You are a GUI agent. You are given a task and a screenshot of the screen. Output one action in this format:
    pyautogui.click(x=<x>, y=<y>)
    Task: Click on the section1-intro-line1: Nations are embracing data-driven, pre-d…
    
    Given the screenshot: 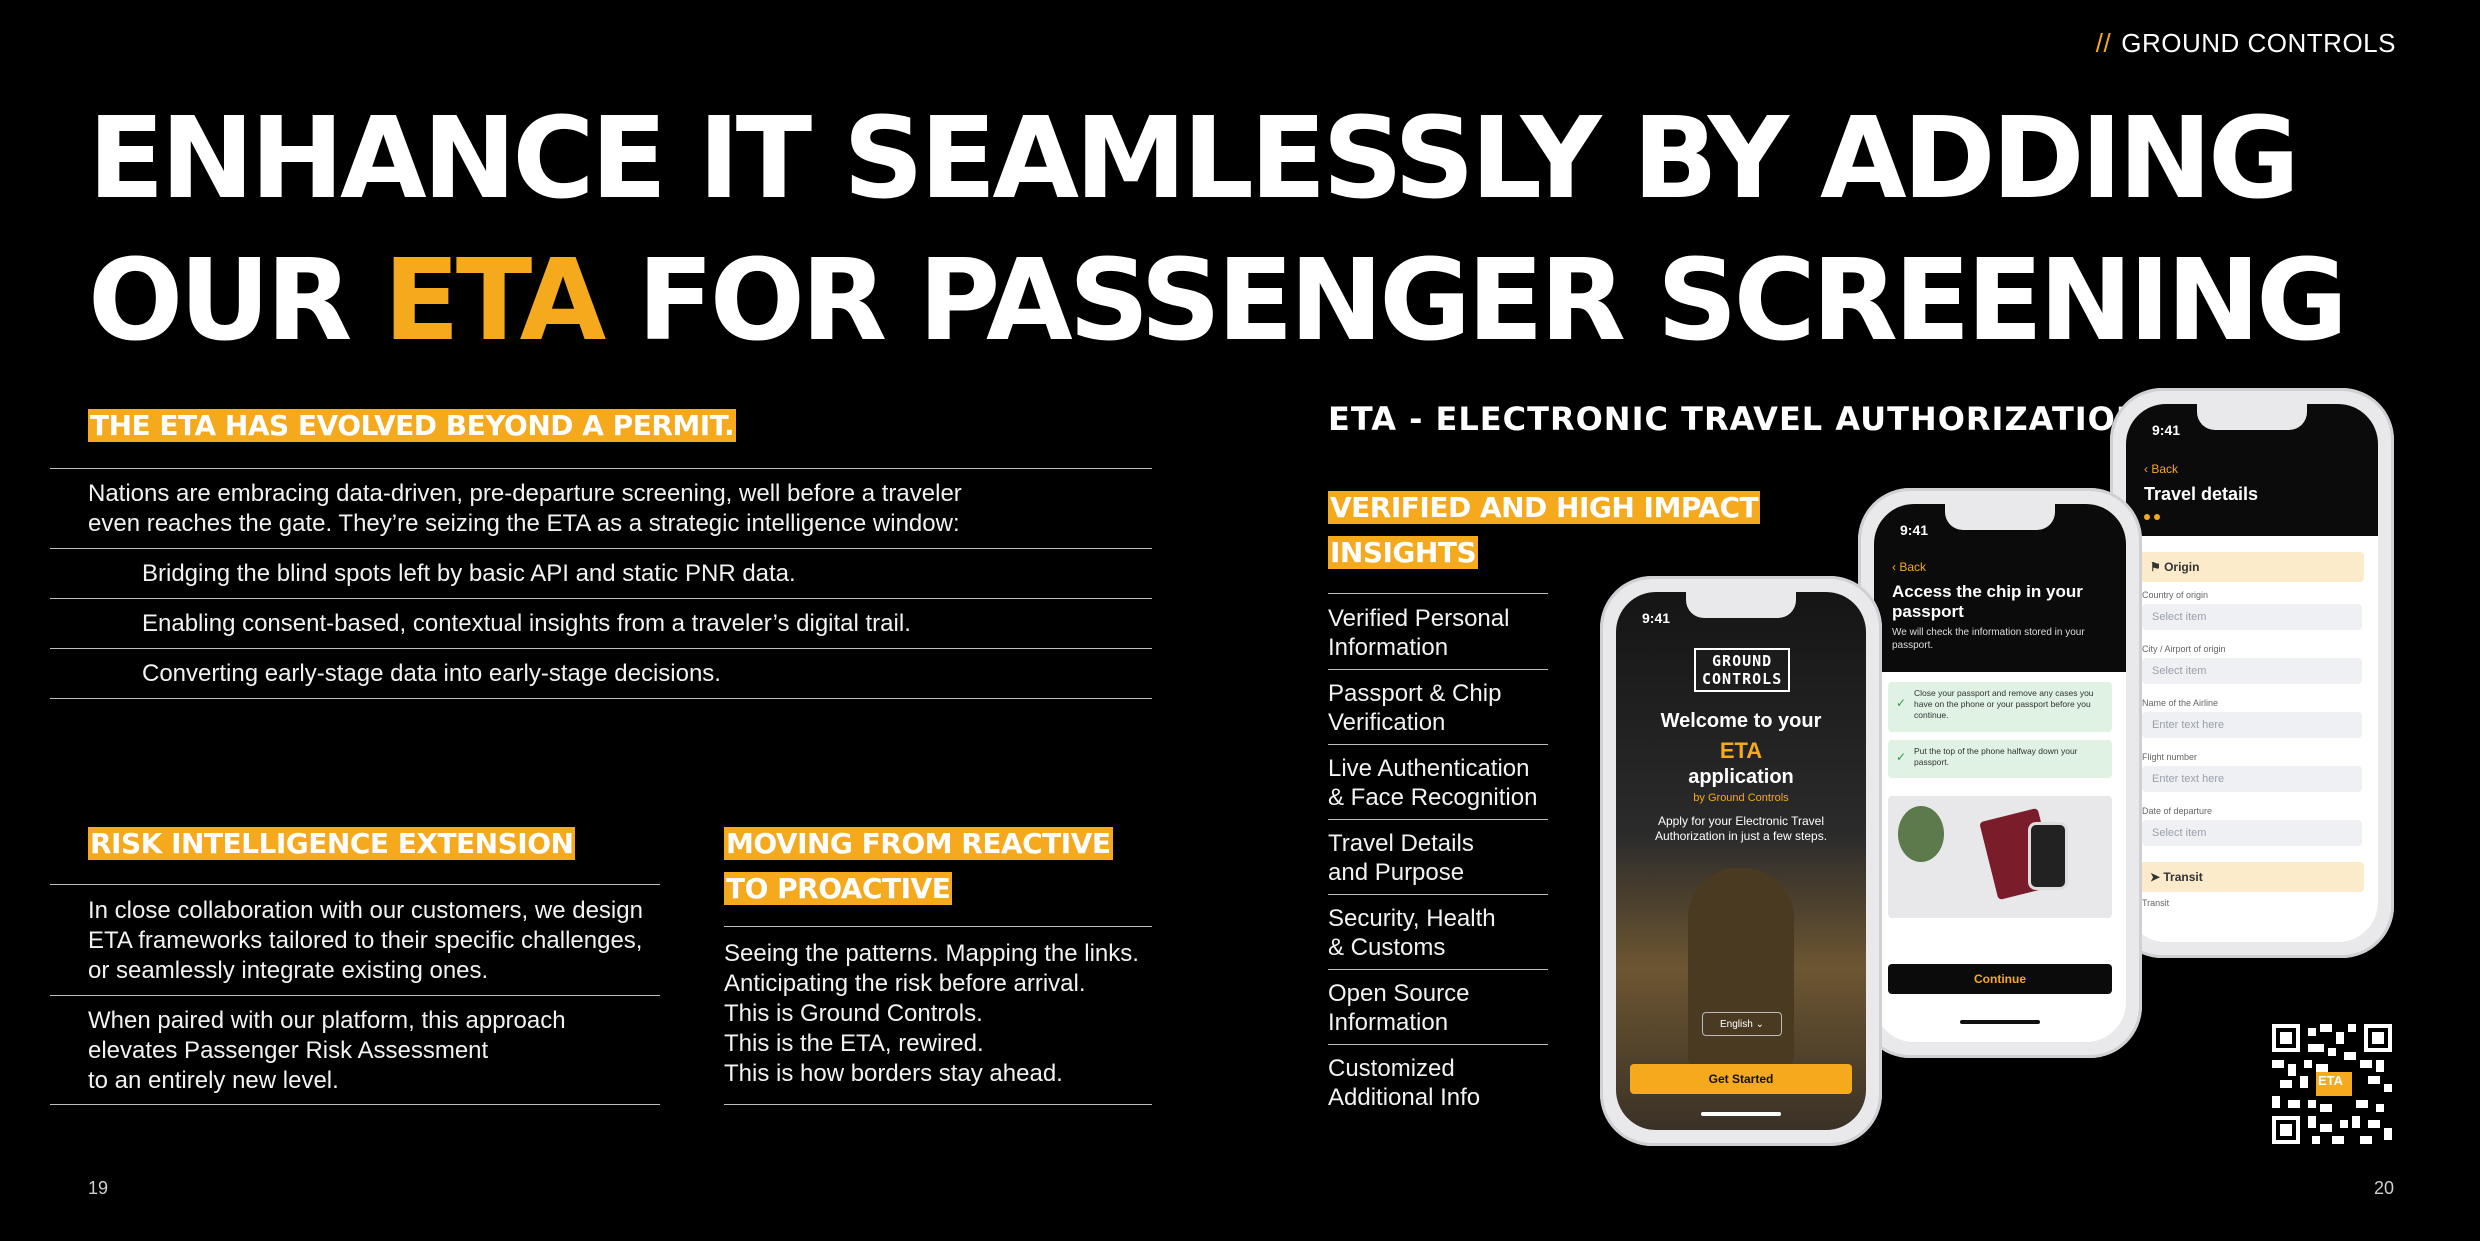 What is the action you would take?
    pyautogui.click(x=525, y=493)
    